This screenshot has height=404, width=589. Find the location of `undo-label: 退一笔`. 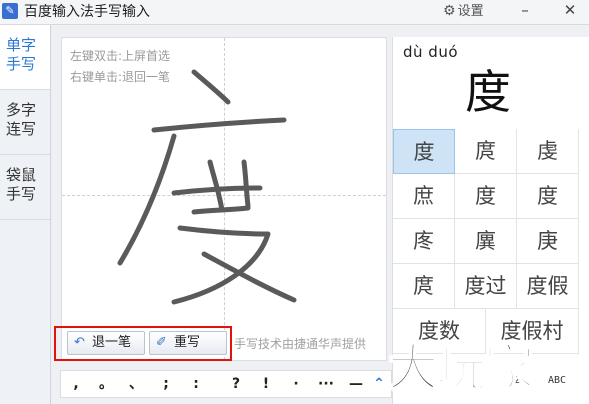

undo-label: 退一笔 is located at coordinates (112, 342).